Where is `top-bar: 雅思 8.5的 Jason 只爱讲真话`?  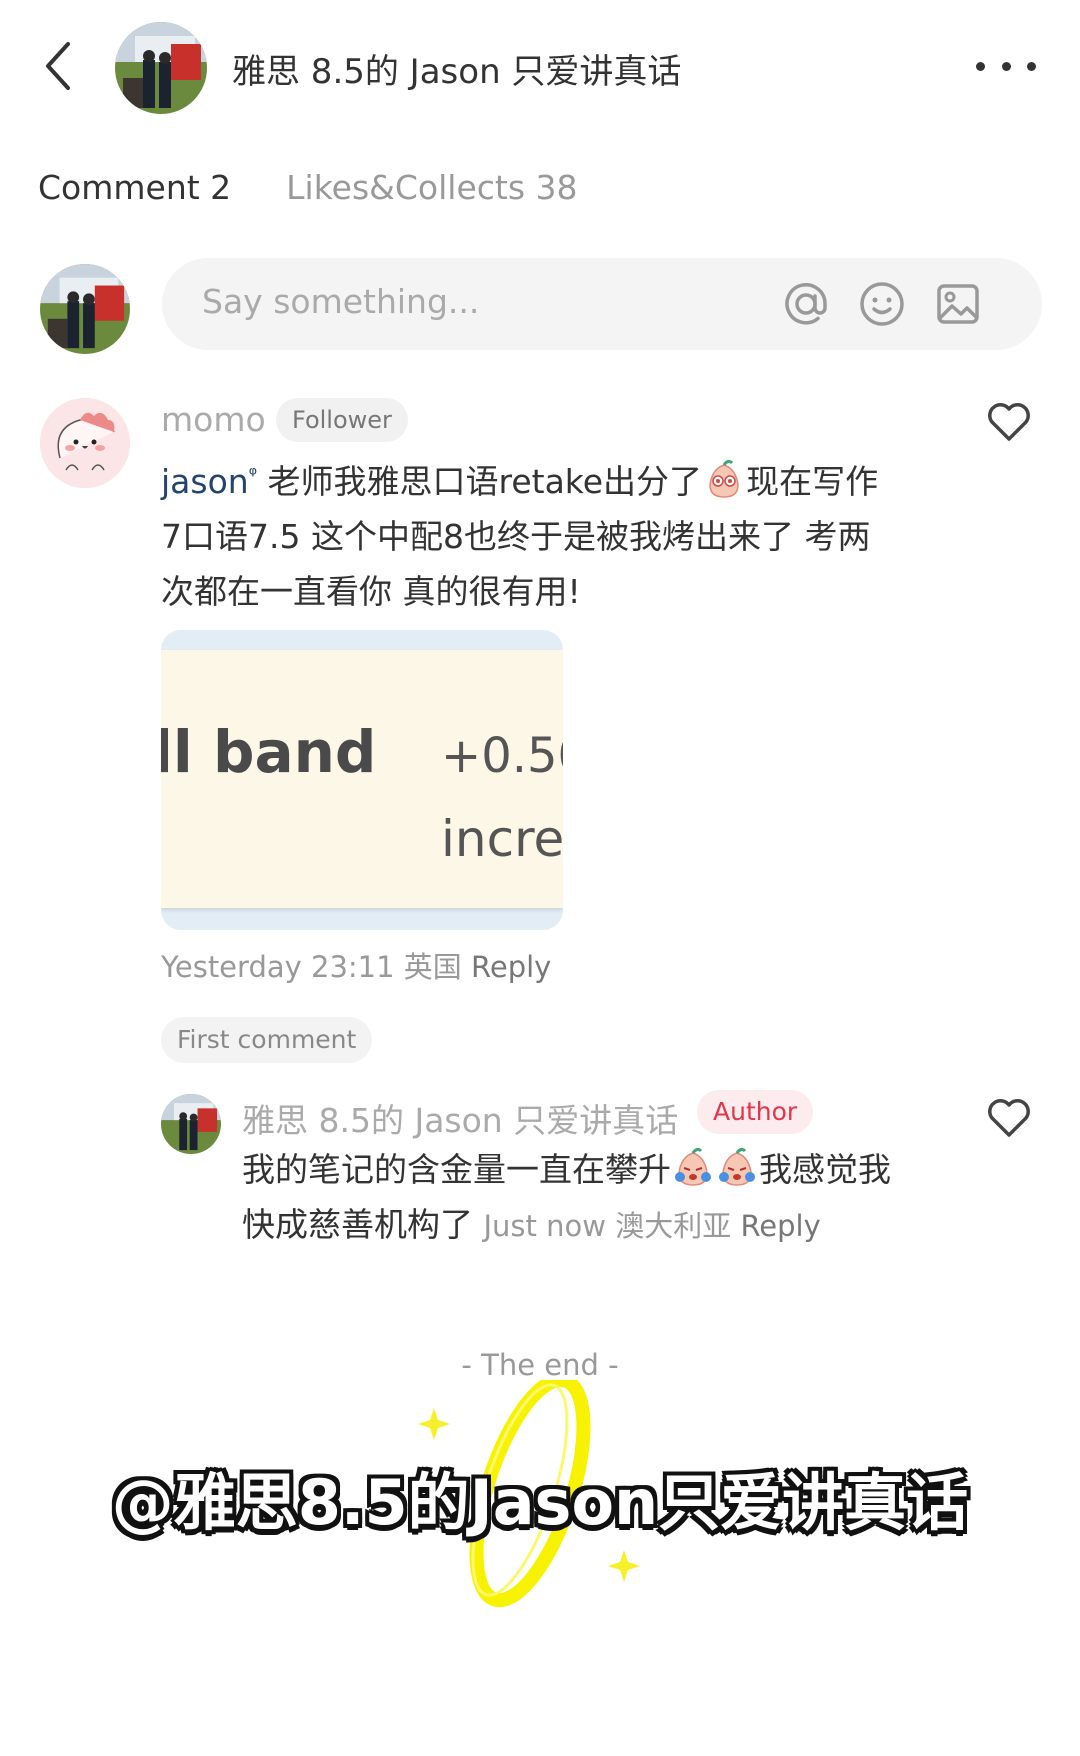
top-bar: 雅思 8.5的 Jason 只爱讲真话 is located at coordinates (540, 65).